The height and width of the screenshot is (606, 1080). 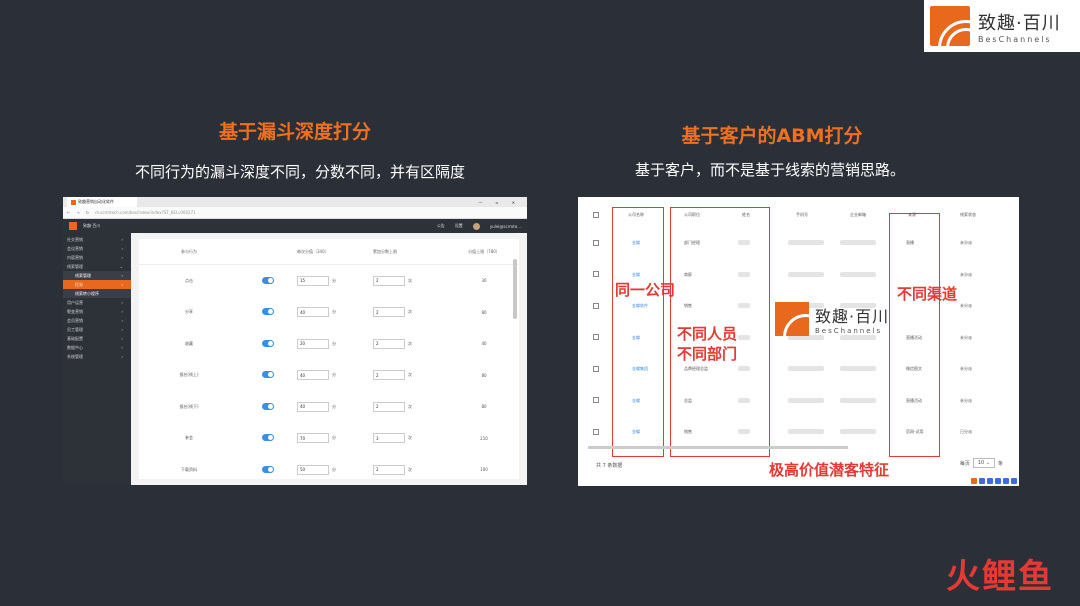 I want to click on sidebar-item: 社交营销 ›, so click(x=97, y=239).